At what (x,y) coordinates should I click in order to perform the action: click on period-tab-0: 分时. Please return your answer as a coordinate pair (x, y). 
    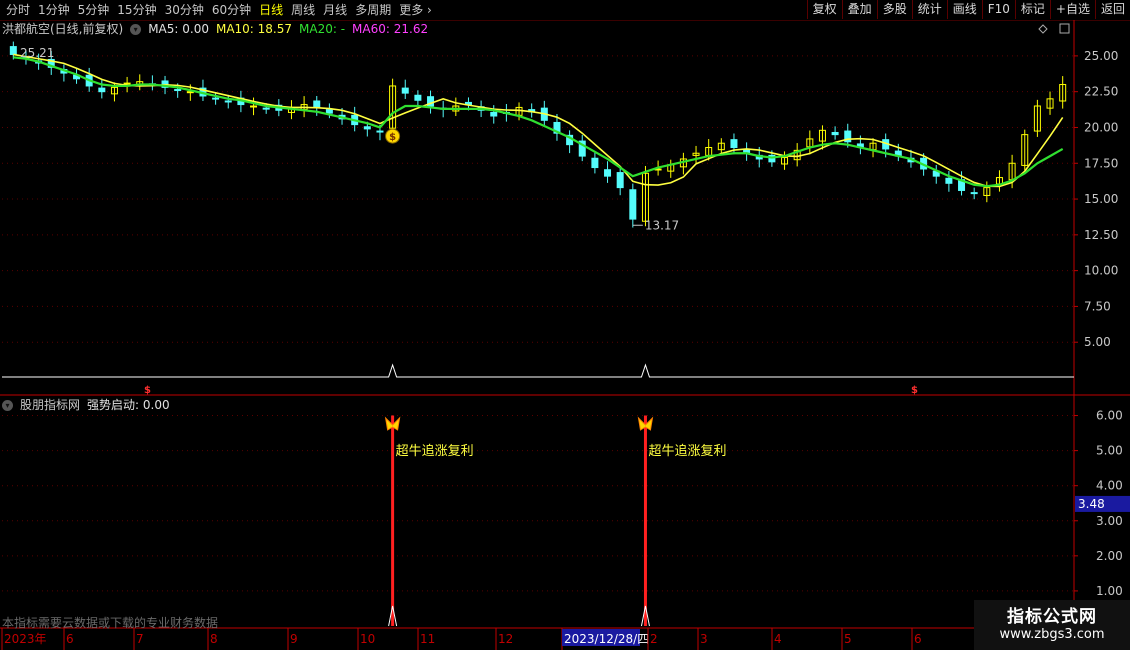
    Looking at the image, I should click on (18, 10).